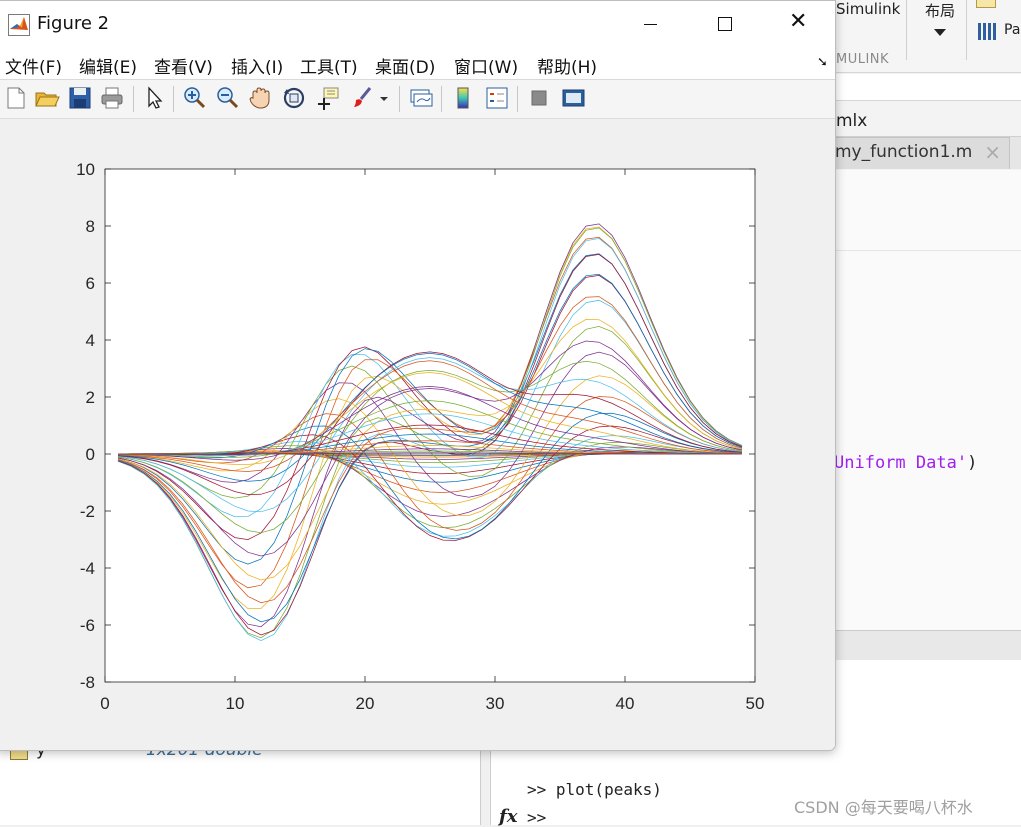  What do you see at coordinates (986, 4) in the screenshot?
I see `folder-icon` at bounding box center [986, 4].